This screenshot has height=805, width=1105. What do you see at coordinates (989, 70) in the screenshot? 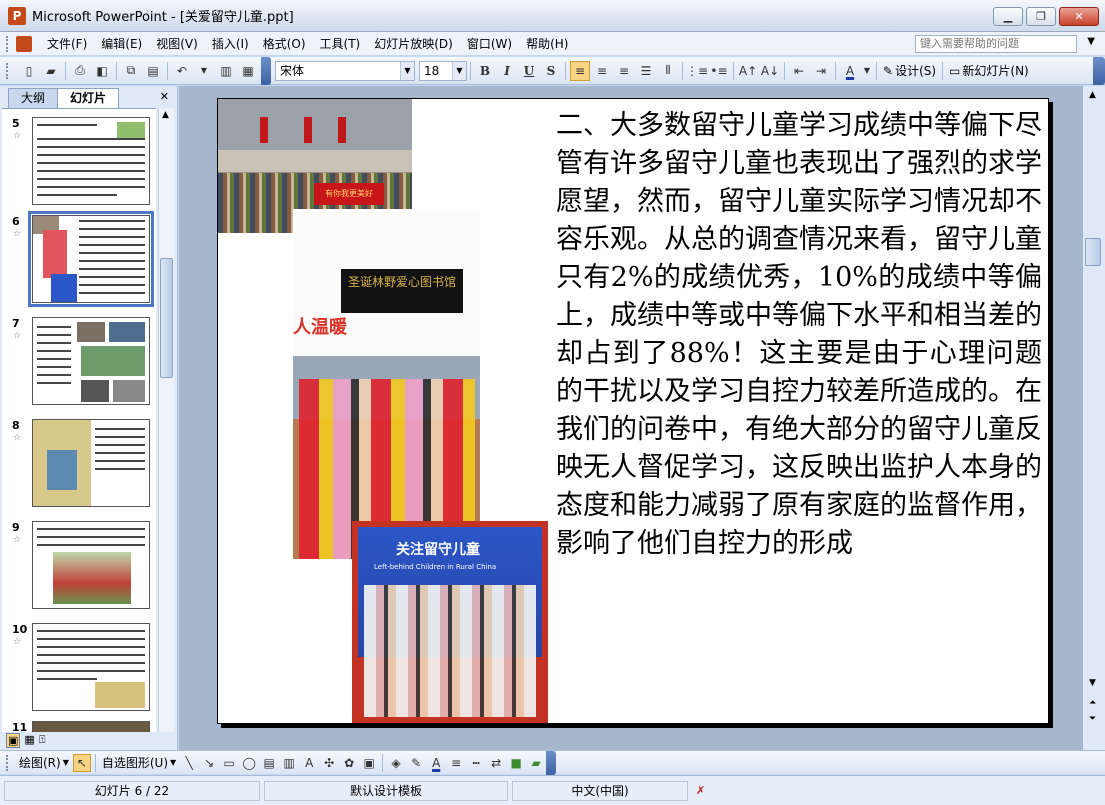
I see `new-slide-button: ▭ 新幻灯片(N)` at bounding box center [989, 70].